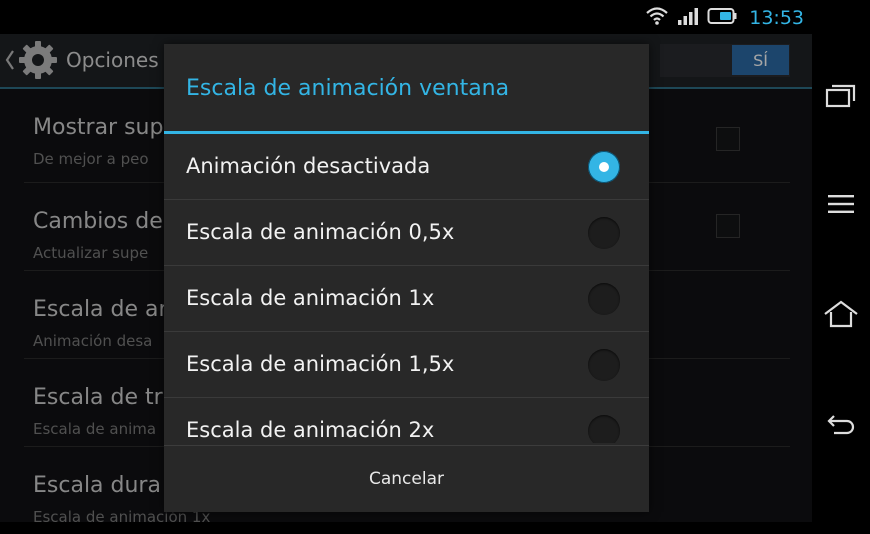  I want to click on home-button, so click(841, 316).